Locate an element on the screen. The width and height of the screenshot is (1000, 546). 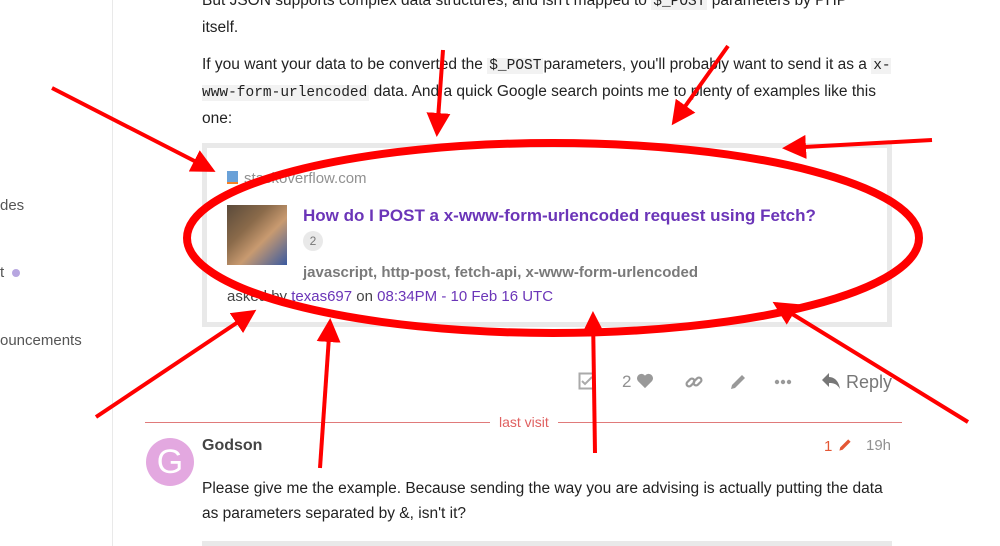
more-button is located at coordinates (783, 384).